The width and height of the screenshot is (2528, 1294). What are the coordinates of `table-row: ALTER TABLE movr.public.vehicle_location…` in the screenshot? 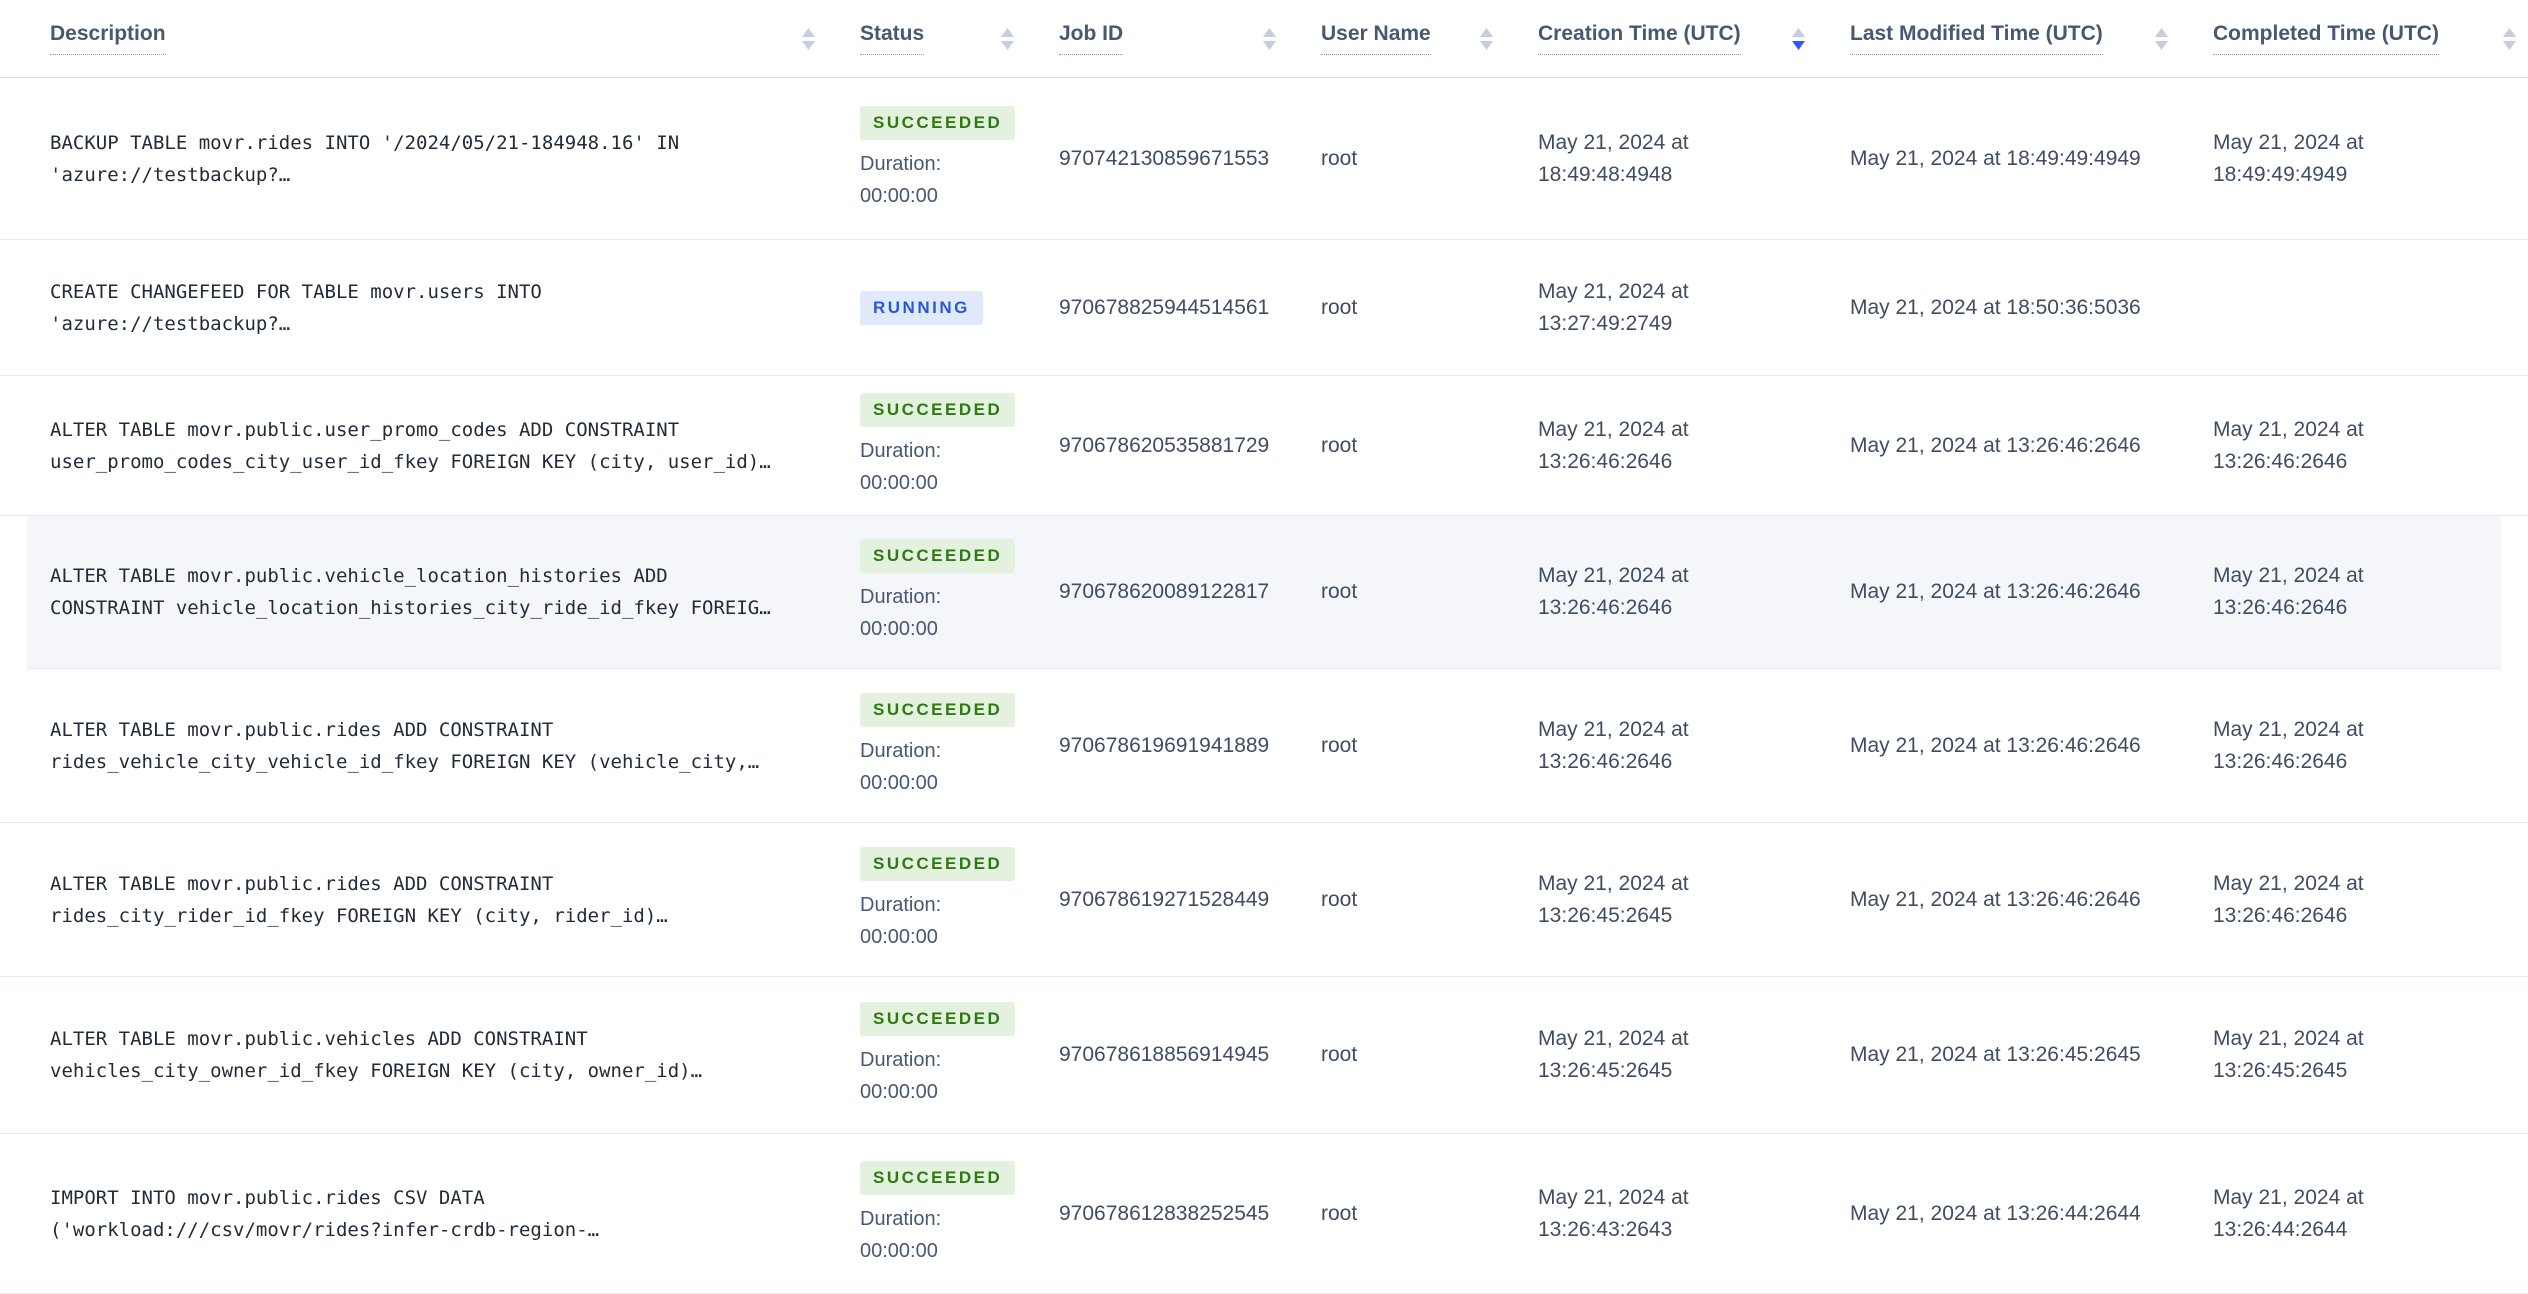 It's located at (1264, 592).